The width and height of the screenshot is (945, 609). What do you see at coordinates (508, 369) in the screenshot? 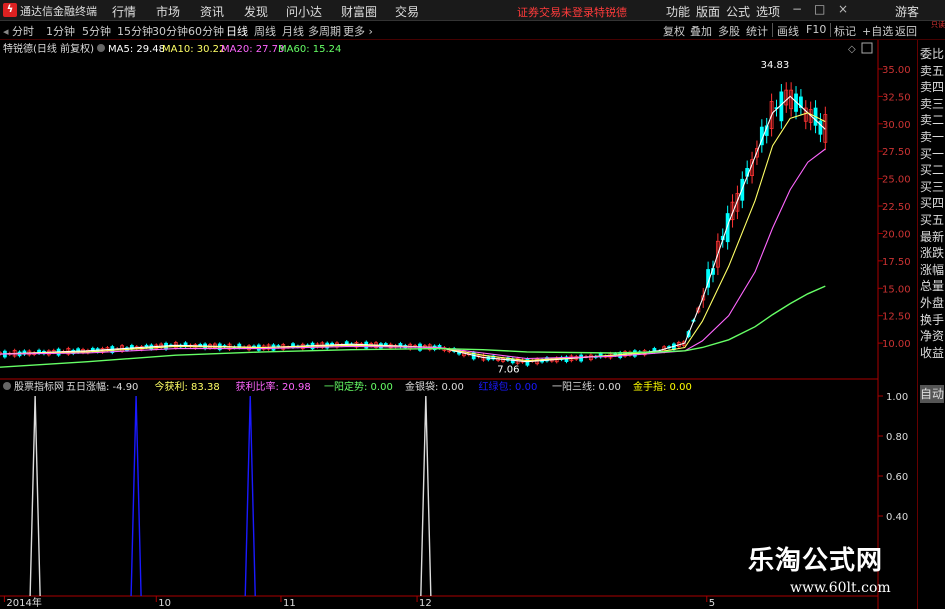
I see `price-annotation: 7.06` at bounding box center [508, 369].